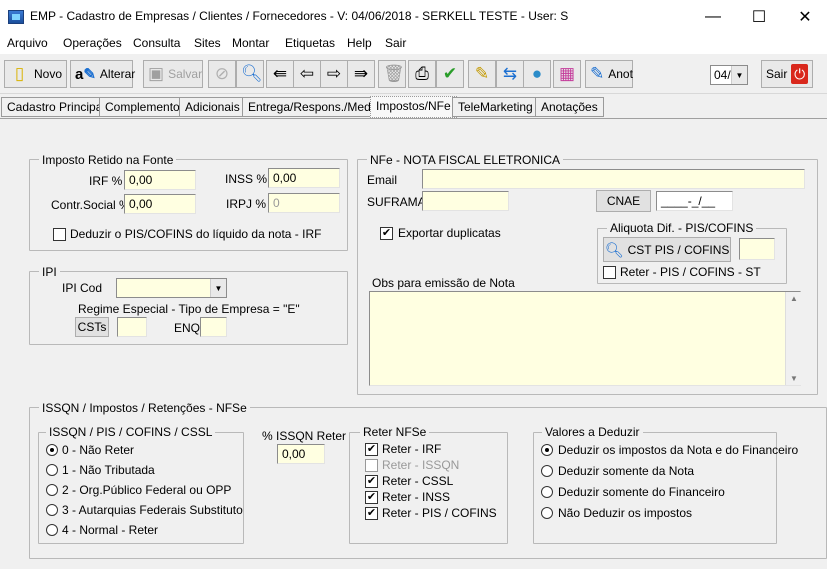 The width and height of the screenshot is (827, 569). I want to click on search-button: 🔍︎, so click(250, 74).